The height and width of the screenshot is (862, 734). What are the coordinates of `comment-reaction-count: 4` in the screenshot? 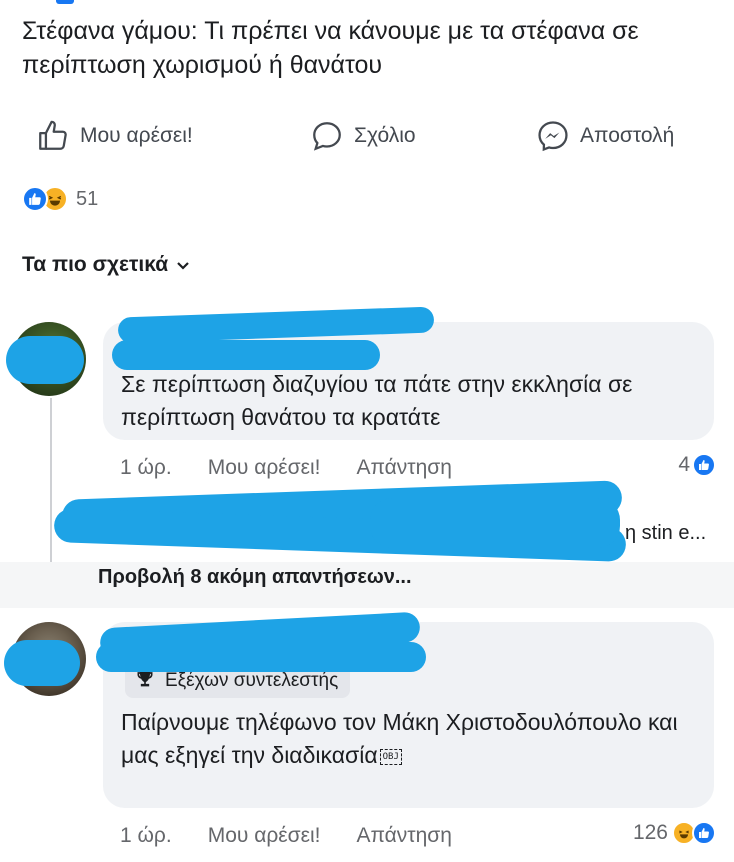 It's located at (697, 465).